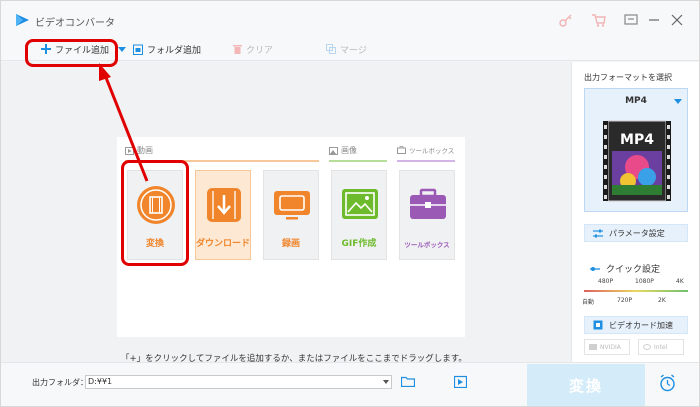  I want to click on minimize-icon, so click(654, 20).